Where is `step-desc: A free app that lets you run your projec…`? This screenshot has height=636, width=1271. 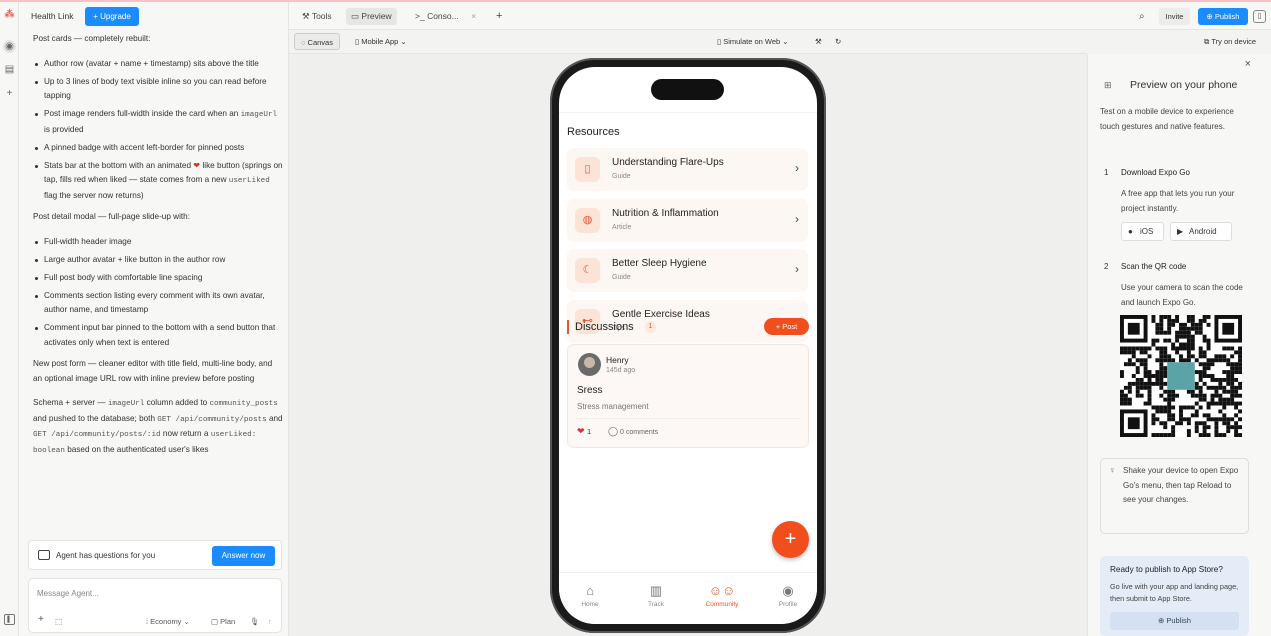 step-desc: A free app that lets you run your projec… is located at coordinates (1178, 201).